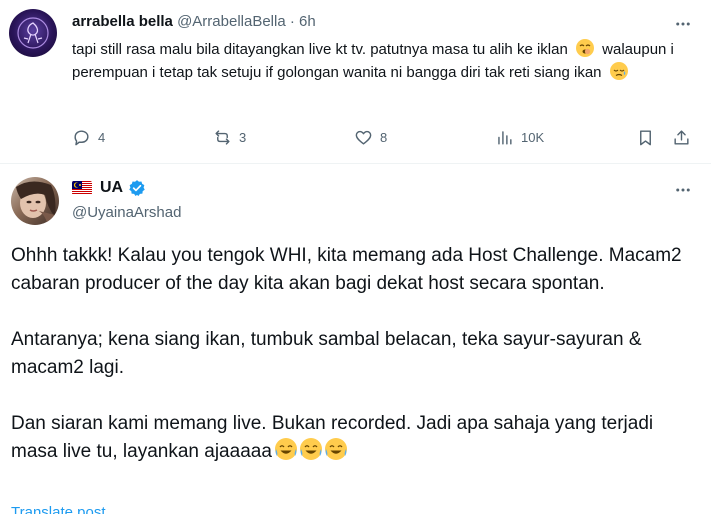 The width and height of the screenshot is (711, 514). Describe the element at coordinates (424, 137) in the screenshot. I see `like-button: 8` at that location.